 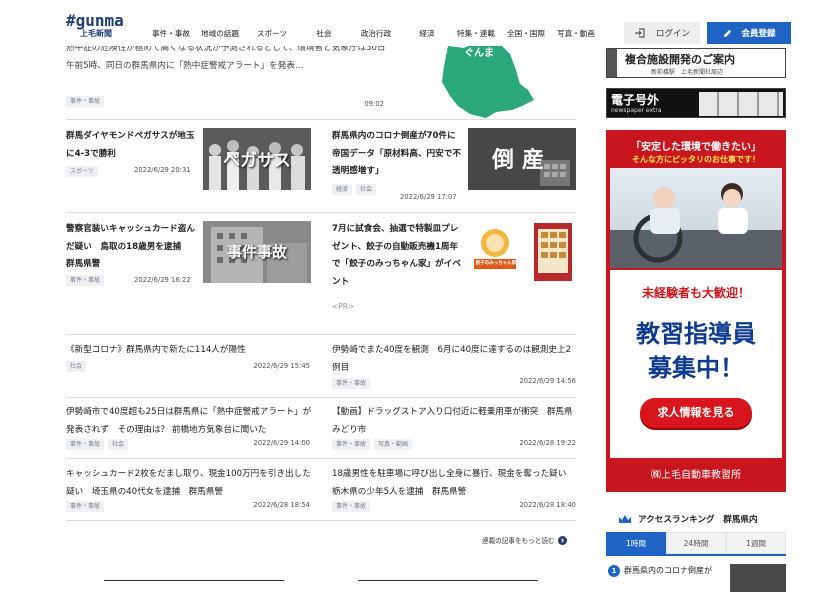 I want to click on nav-item-economy: 経済, so click(x=427, y=34).